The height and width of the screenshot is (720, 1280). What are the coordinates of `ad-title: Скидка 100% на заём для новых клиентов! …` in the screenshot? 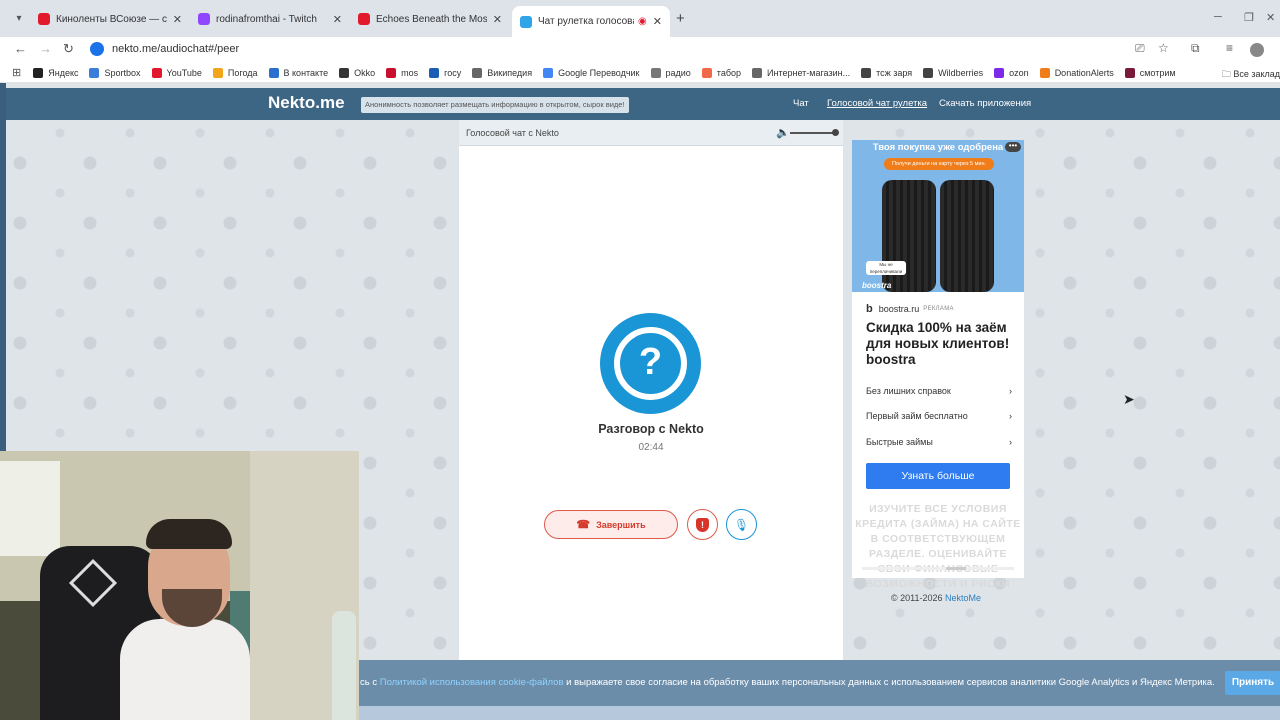 It's located at (941, 344).